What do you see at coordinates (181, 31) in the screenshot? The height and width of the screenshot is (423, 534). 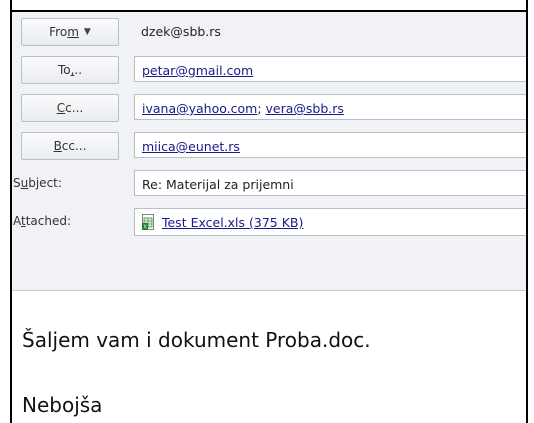 I see `from-address: dzek@sbb.rs` at bounding box center [181, 31].